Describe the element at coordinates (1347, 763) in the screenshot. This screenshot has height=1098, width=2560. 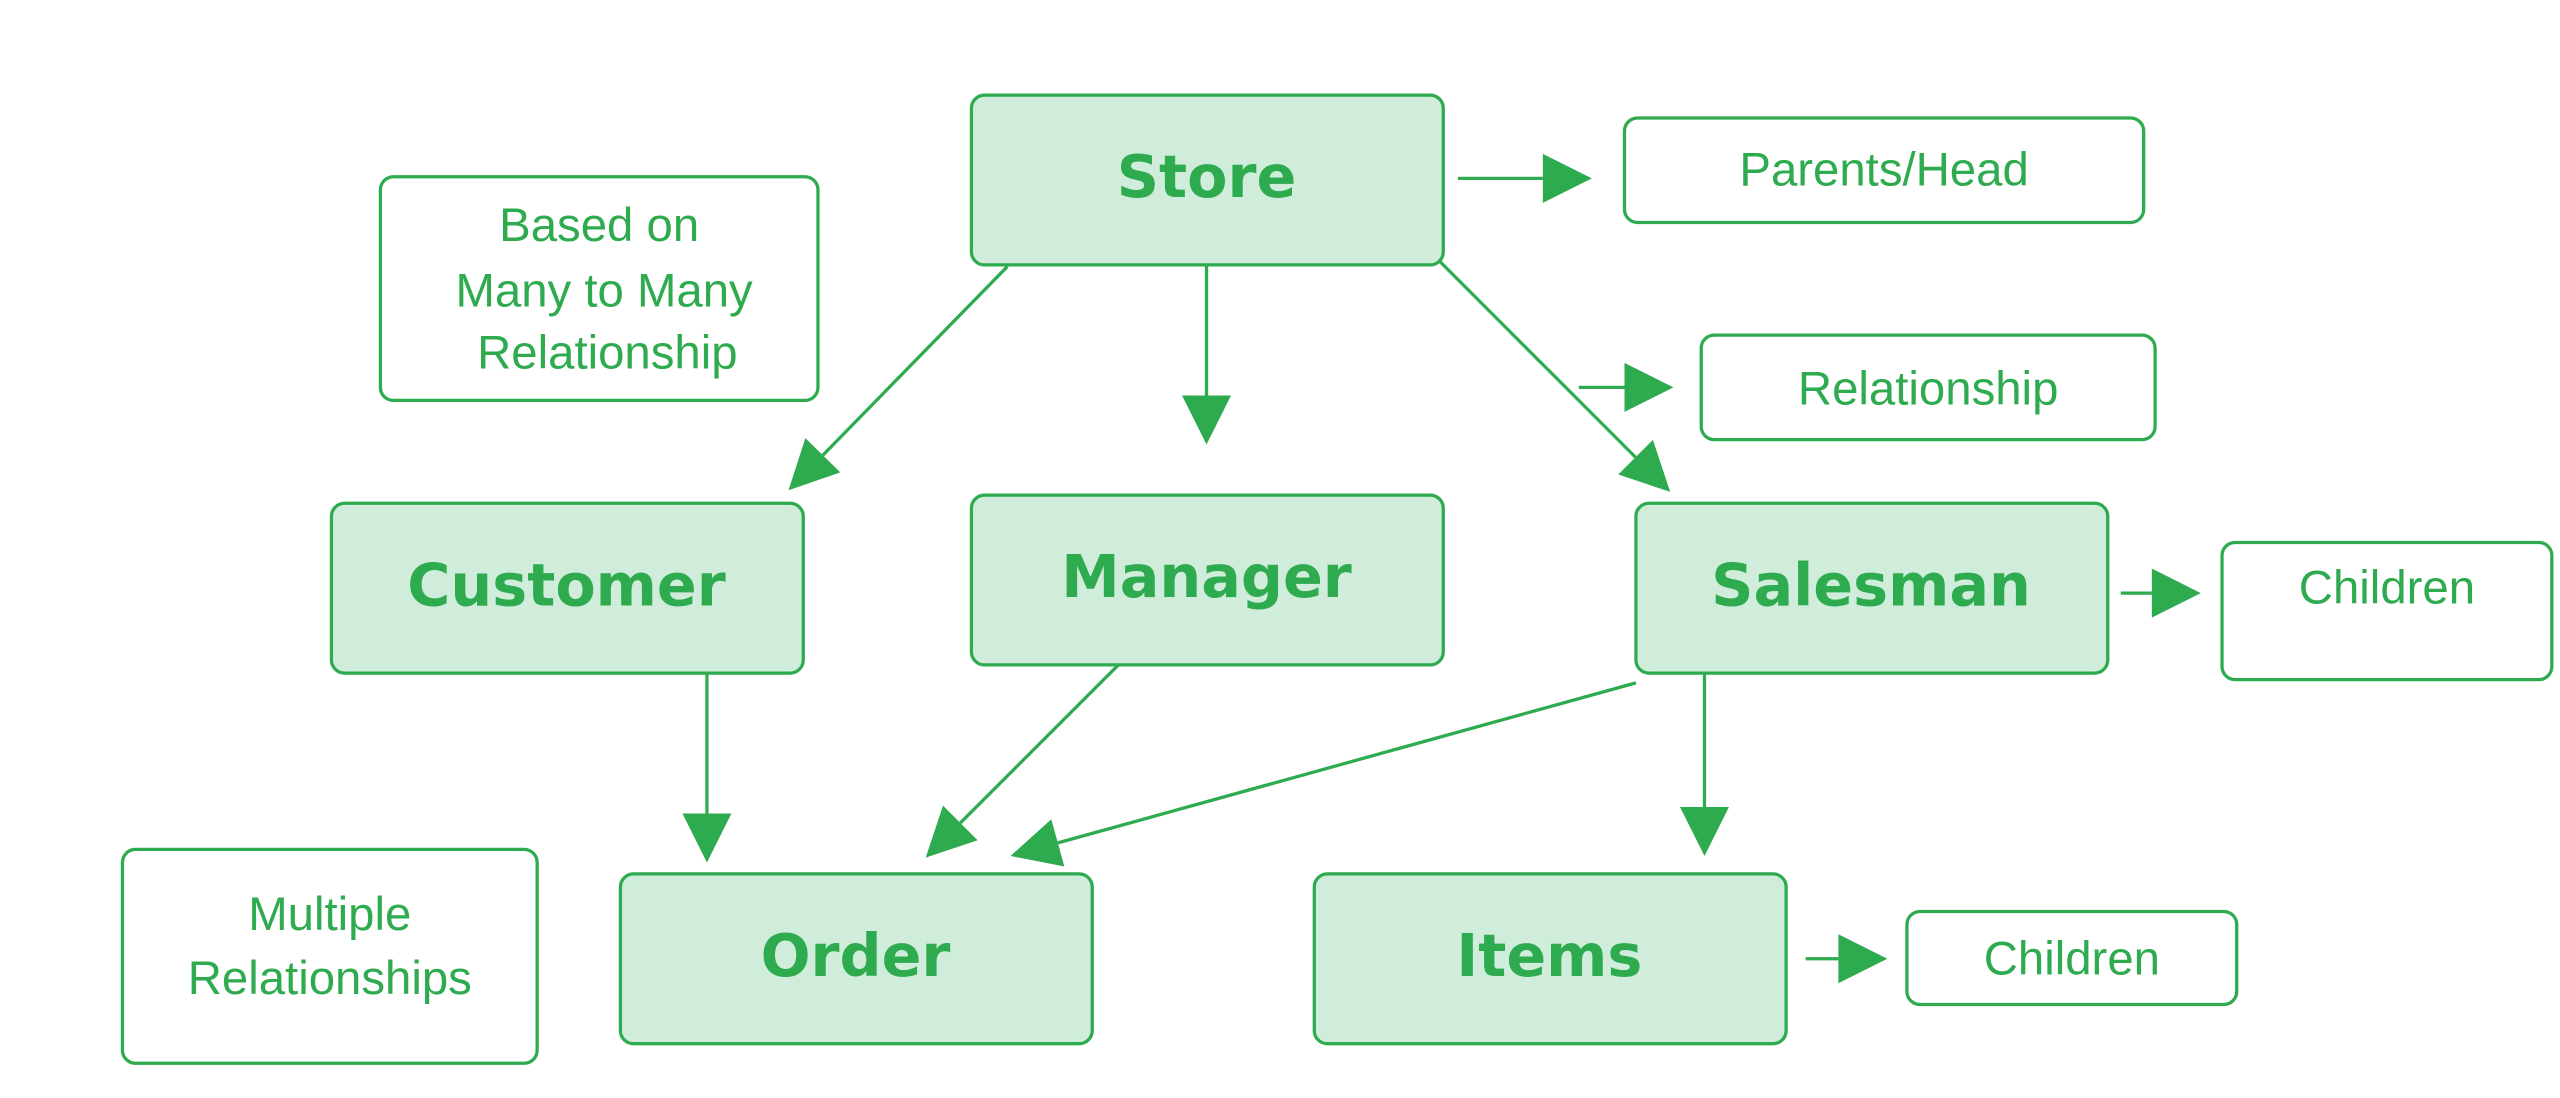
I see `edge-salesman-order` at that location.